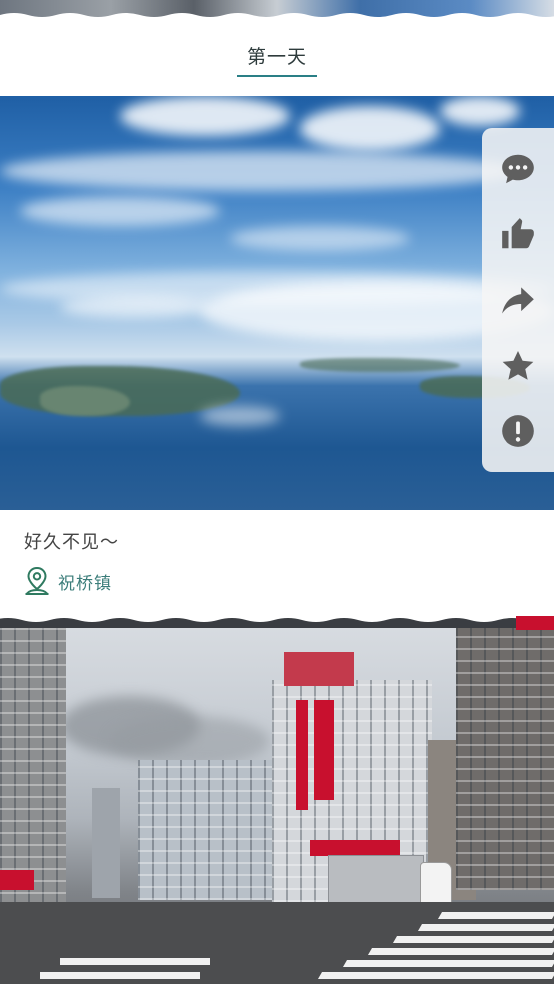  I want to click on comment-icon, so click(518, 169).